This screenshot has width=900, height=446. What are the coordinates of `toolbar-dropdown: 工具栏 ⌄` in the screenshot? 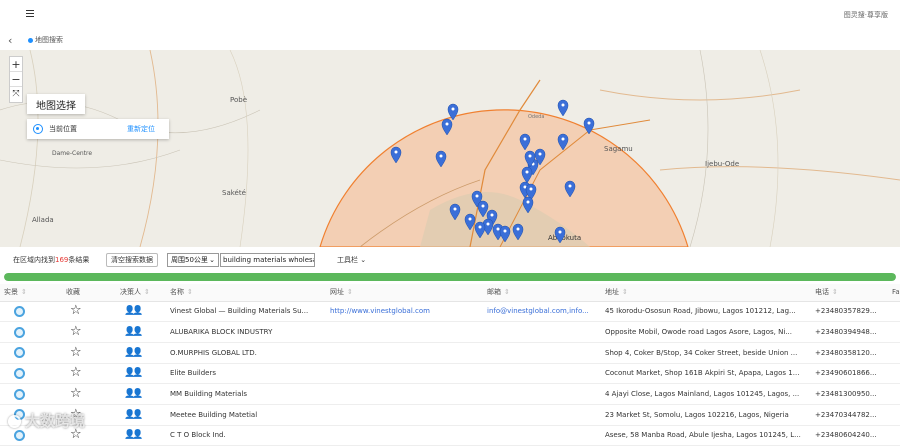 It's located at (351, 260).